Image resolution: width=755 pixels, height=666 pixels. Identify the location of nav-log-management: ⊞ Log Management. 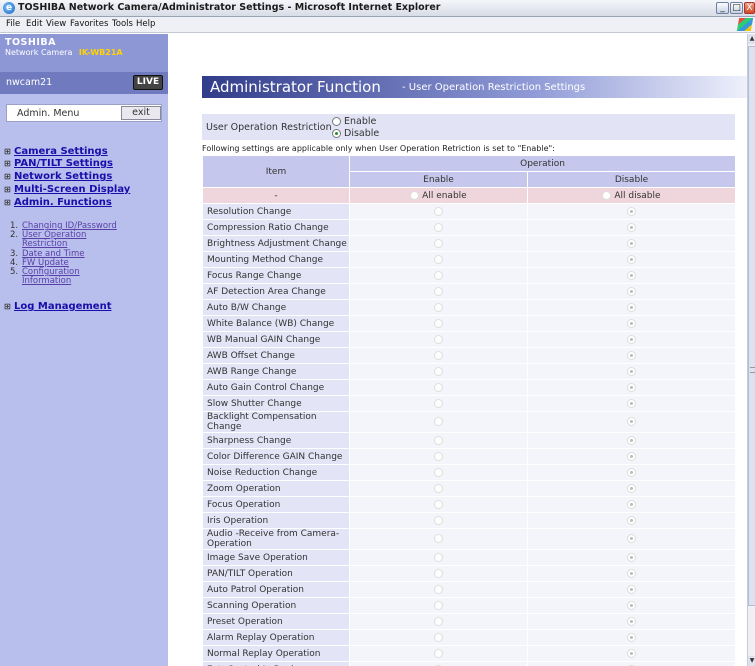
(58, 306).